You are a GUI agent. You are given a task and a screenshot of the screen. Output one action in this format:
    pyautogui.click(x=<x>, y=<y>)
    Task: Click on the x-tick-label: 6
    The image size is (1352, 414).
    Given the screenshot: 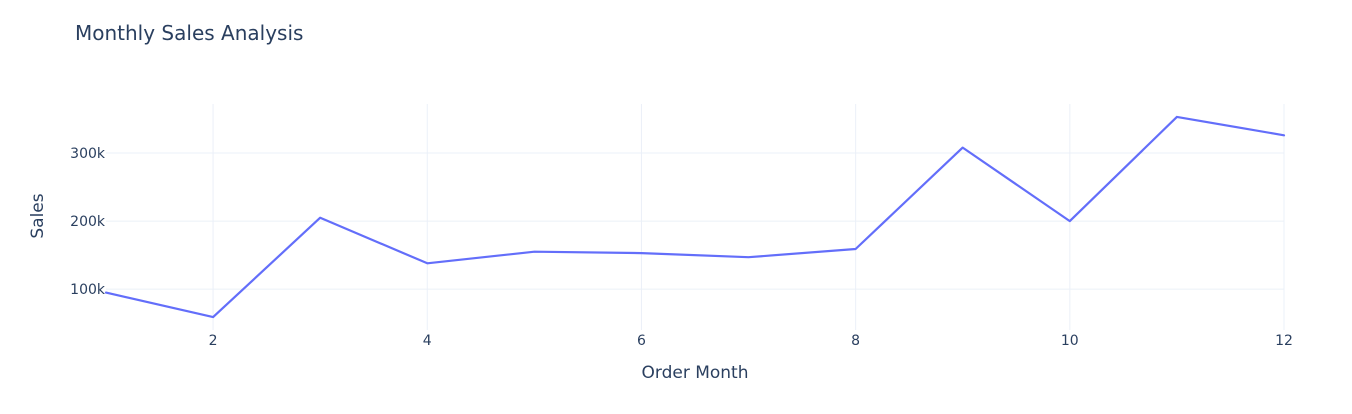 What is the action you would take?
    pyautogui.click(x=641, y=341)
    